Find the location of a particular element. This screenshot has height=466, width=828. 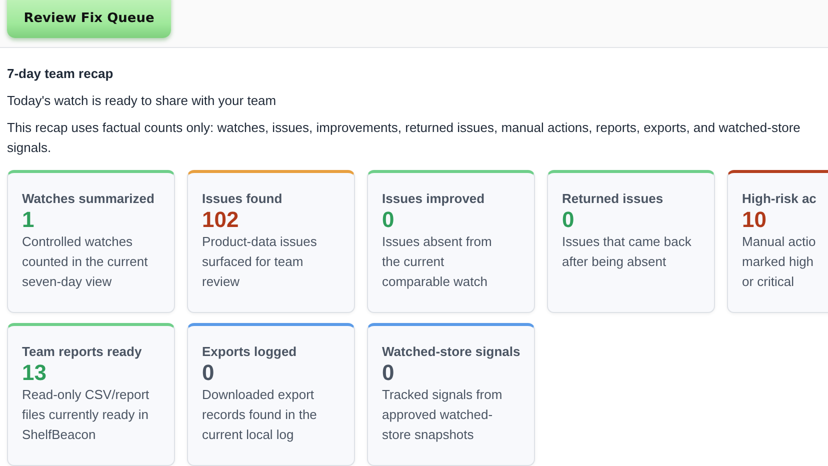

stat-title: Issues found is located at coordinates (243, 199).